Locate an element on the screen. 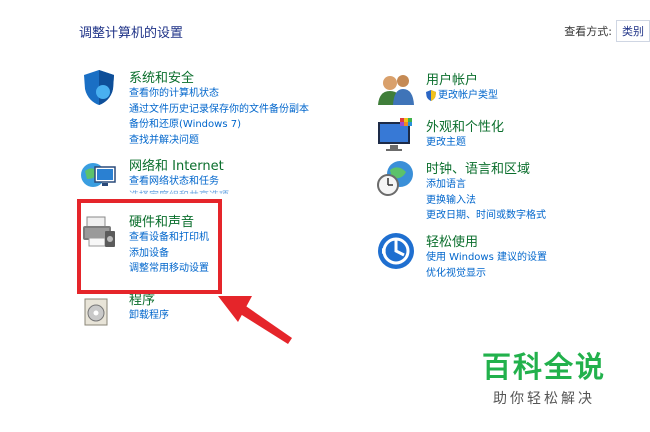  watermark-subtitle: 助你轻松解决 is located at coordinates (544, 399).